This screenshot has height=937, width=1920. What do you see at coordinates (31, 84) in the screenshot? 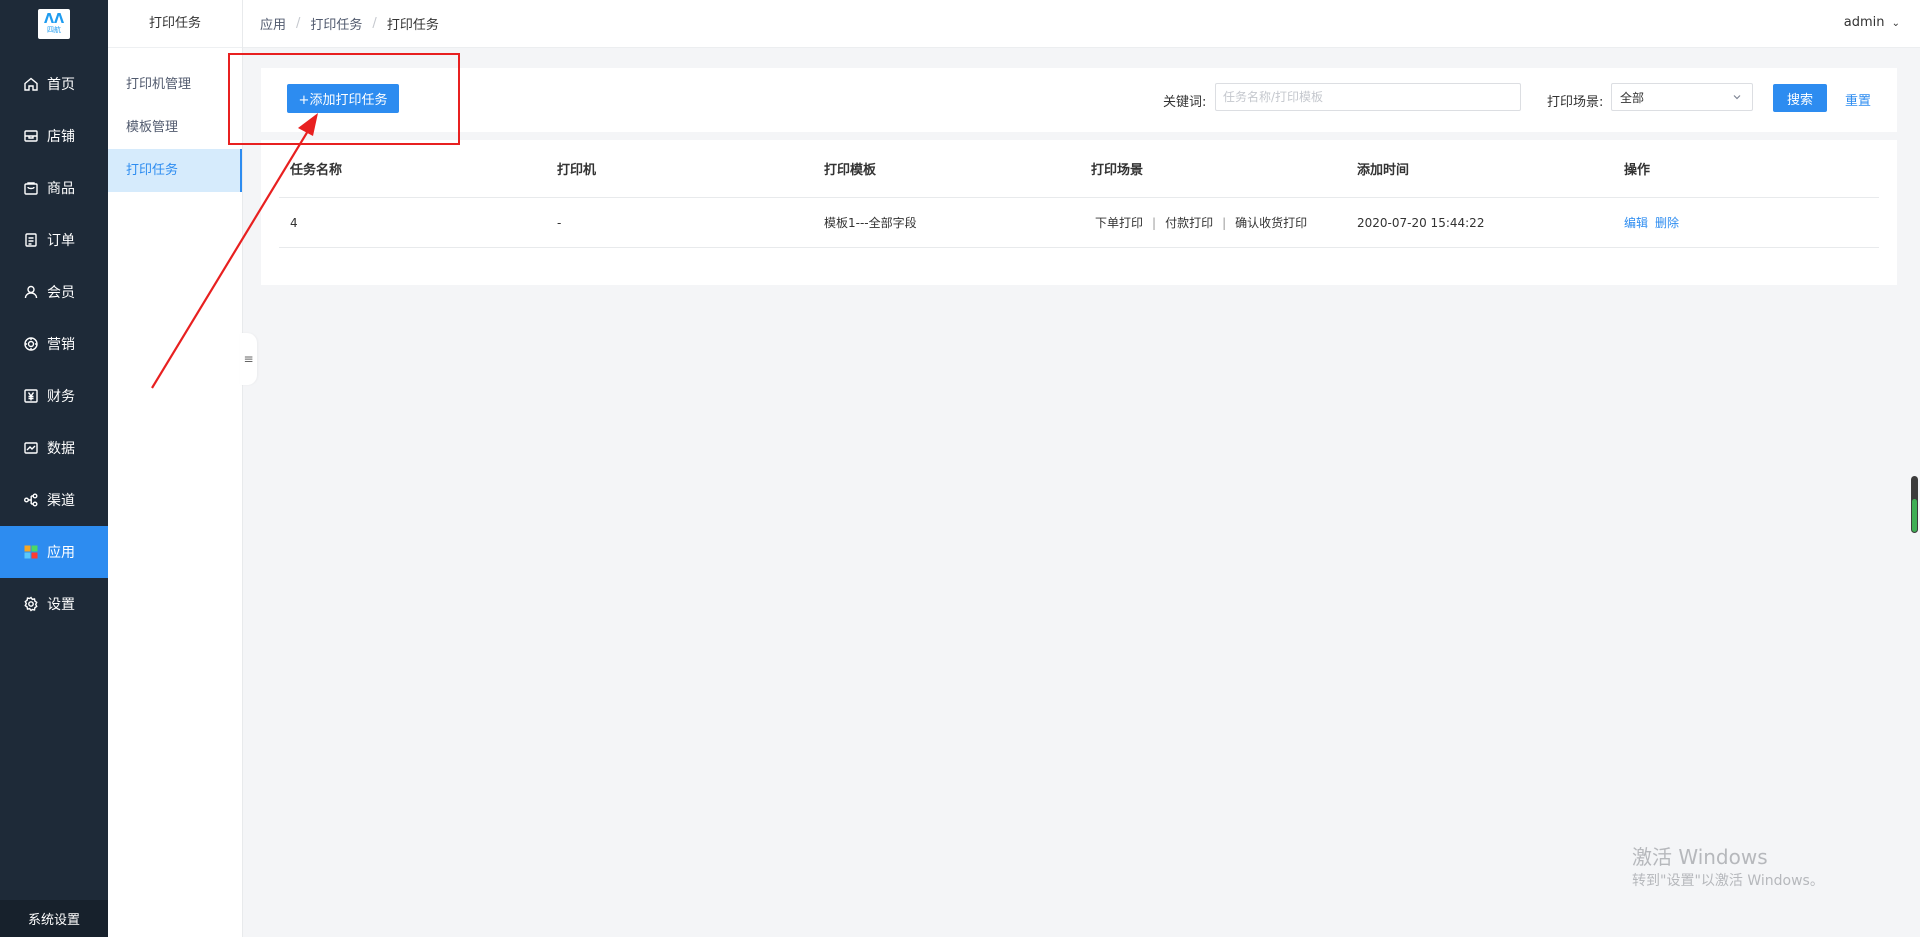
I see `home-icon` at bounding box center [31, 84].